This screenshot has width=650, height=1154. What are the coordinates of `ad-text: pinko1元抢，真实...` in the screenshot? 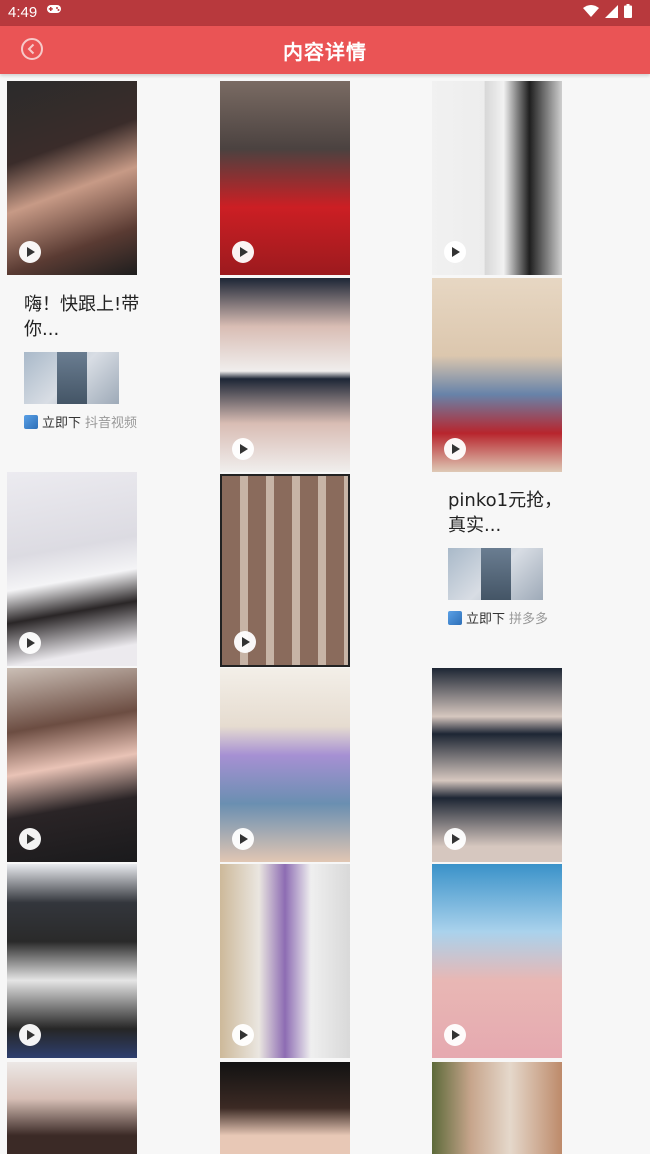 It's located at (505, 513).